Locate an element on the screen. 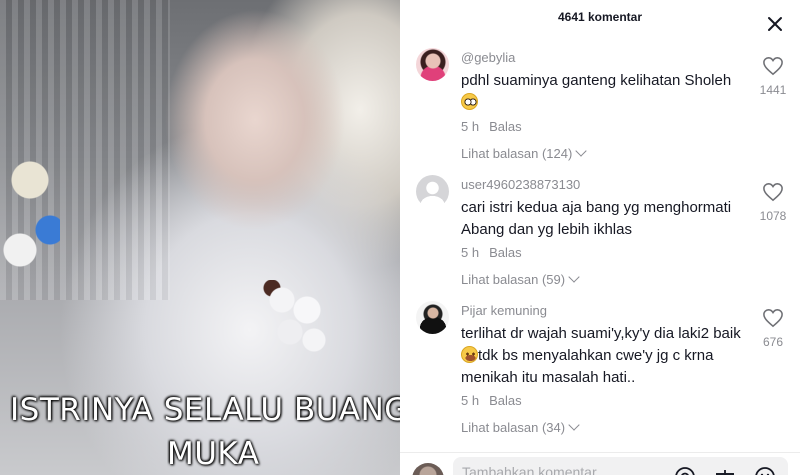  view-replies-button: Lihat balasan (34) is located at coordinates (520, 427).